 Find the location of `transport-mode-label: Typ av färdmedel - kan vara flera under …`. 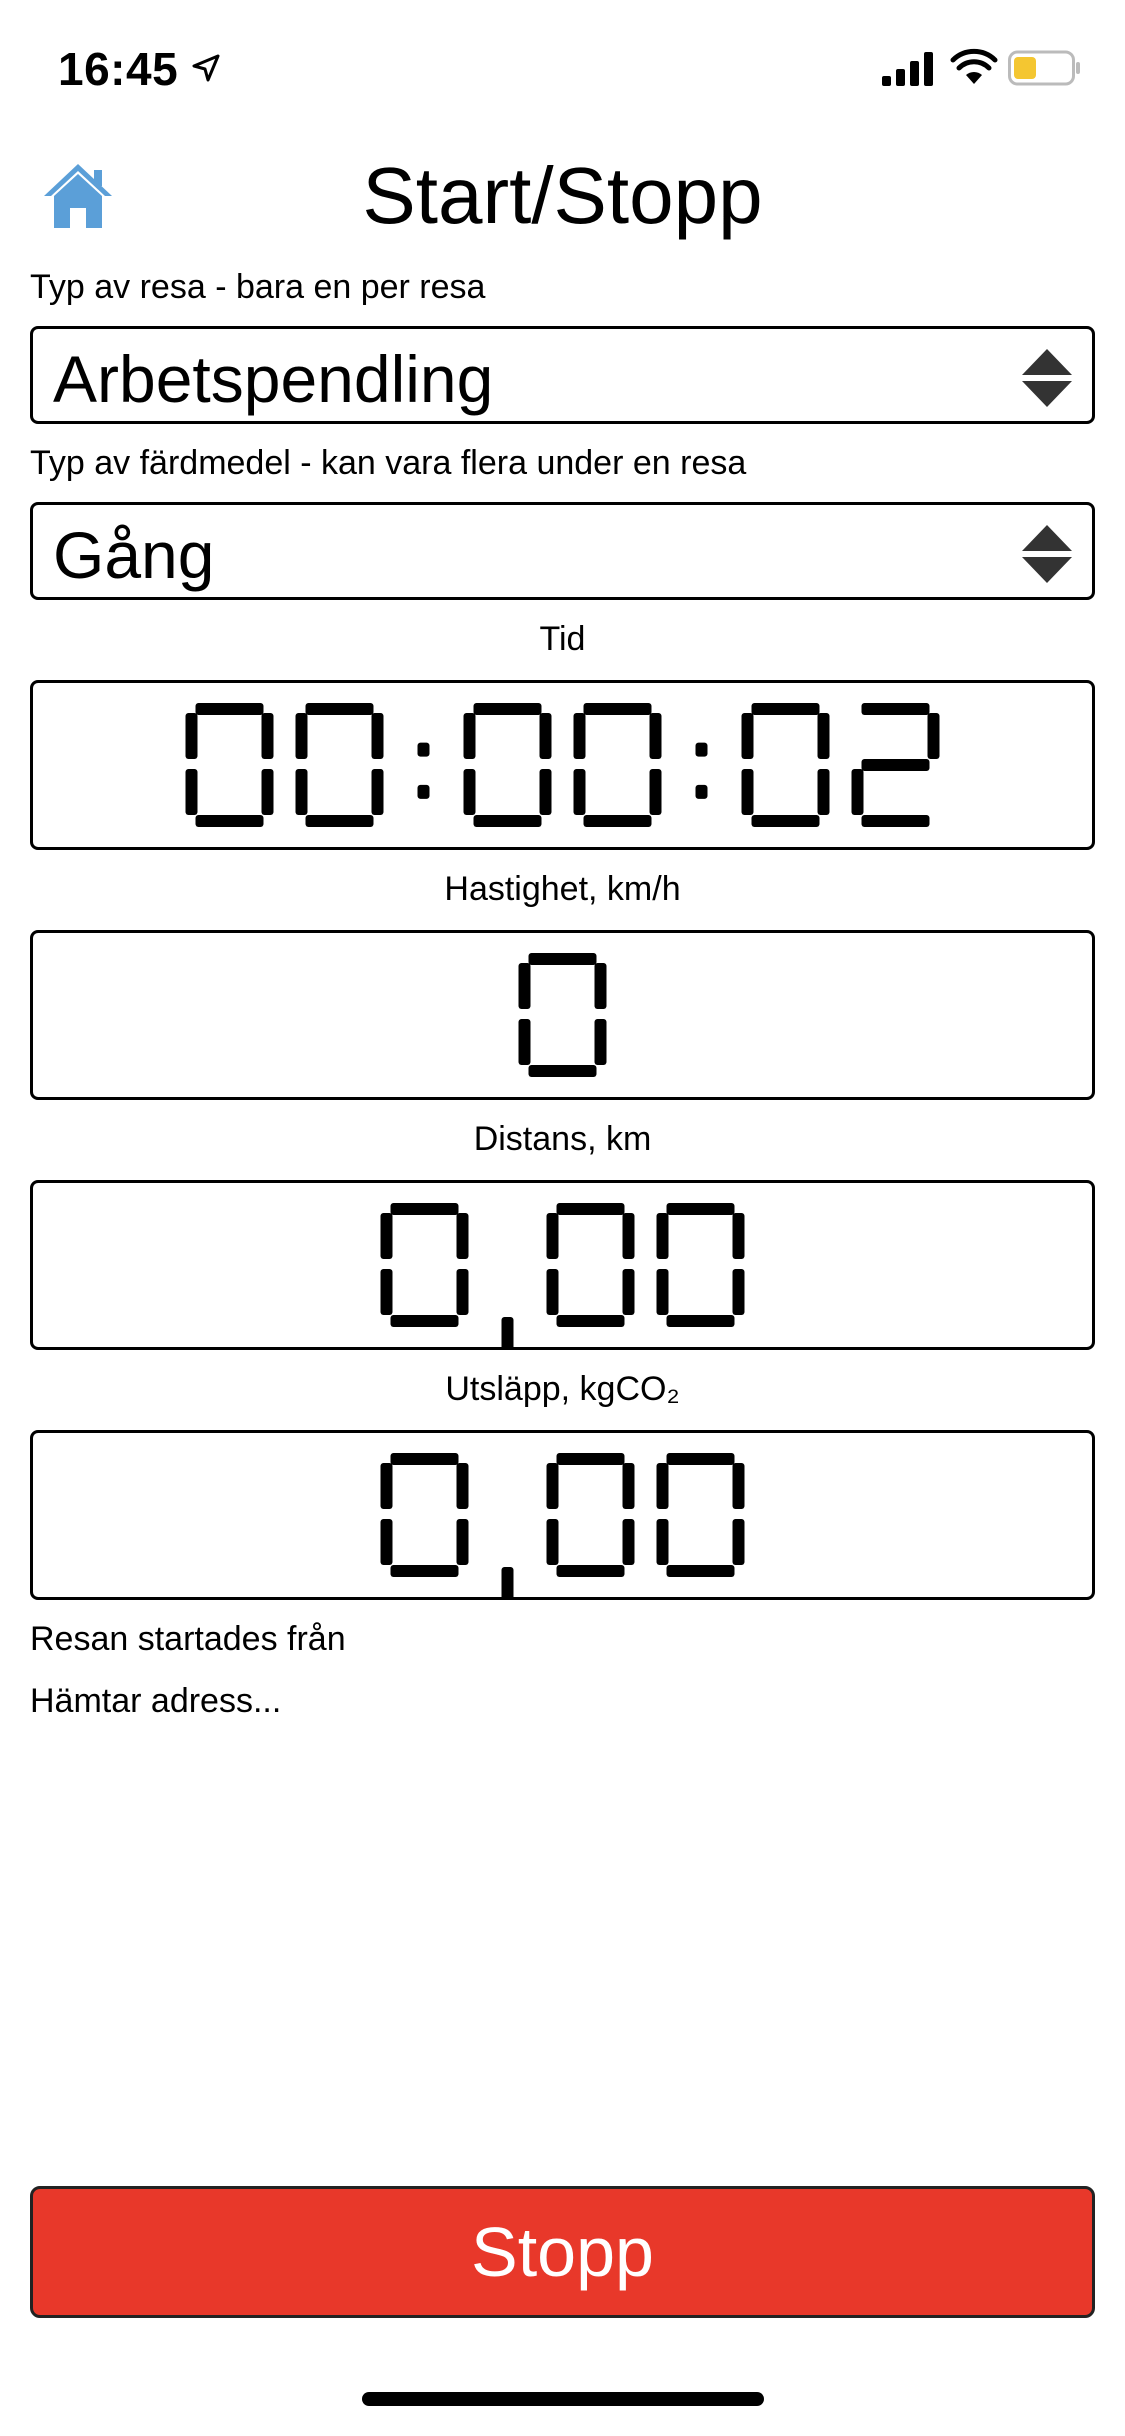

transport-mode-label: Typ av färdmedel - kan vara flera under … is located at coordinates (388, 463).